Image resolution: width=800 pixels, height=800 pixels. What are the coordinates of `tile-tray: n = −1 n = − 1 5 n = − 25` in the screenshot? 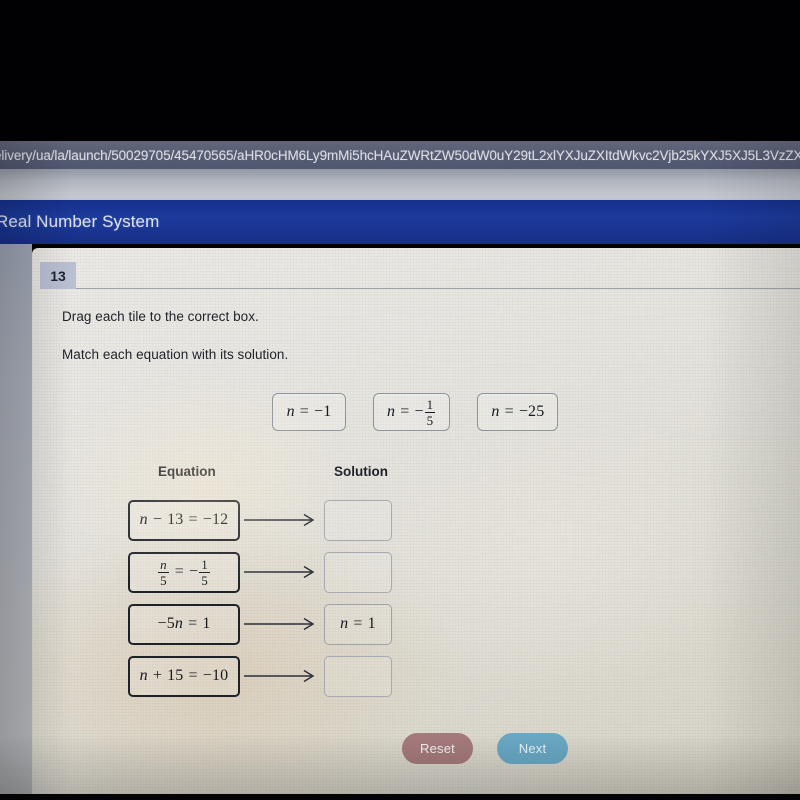 It's located at (432, 412).